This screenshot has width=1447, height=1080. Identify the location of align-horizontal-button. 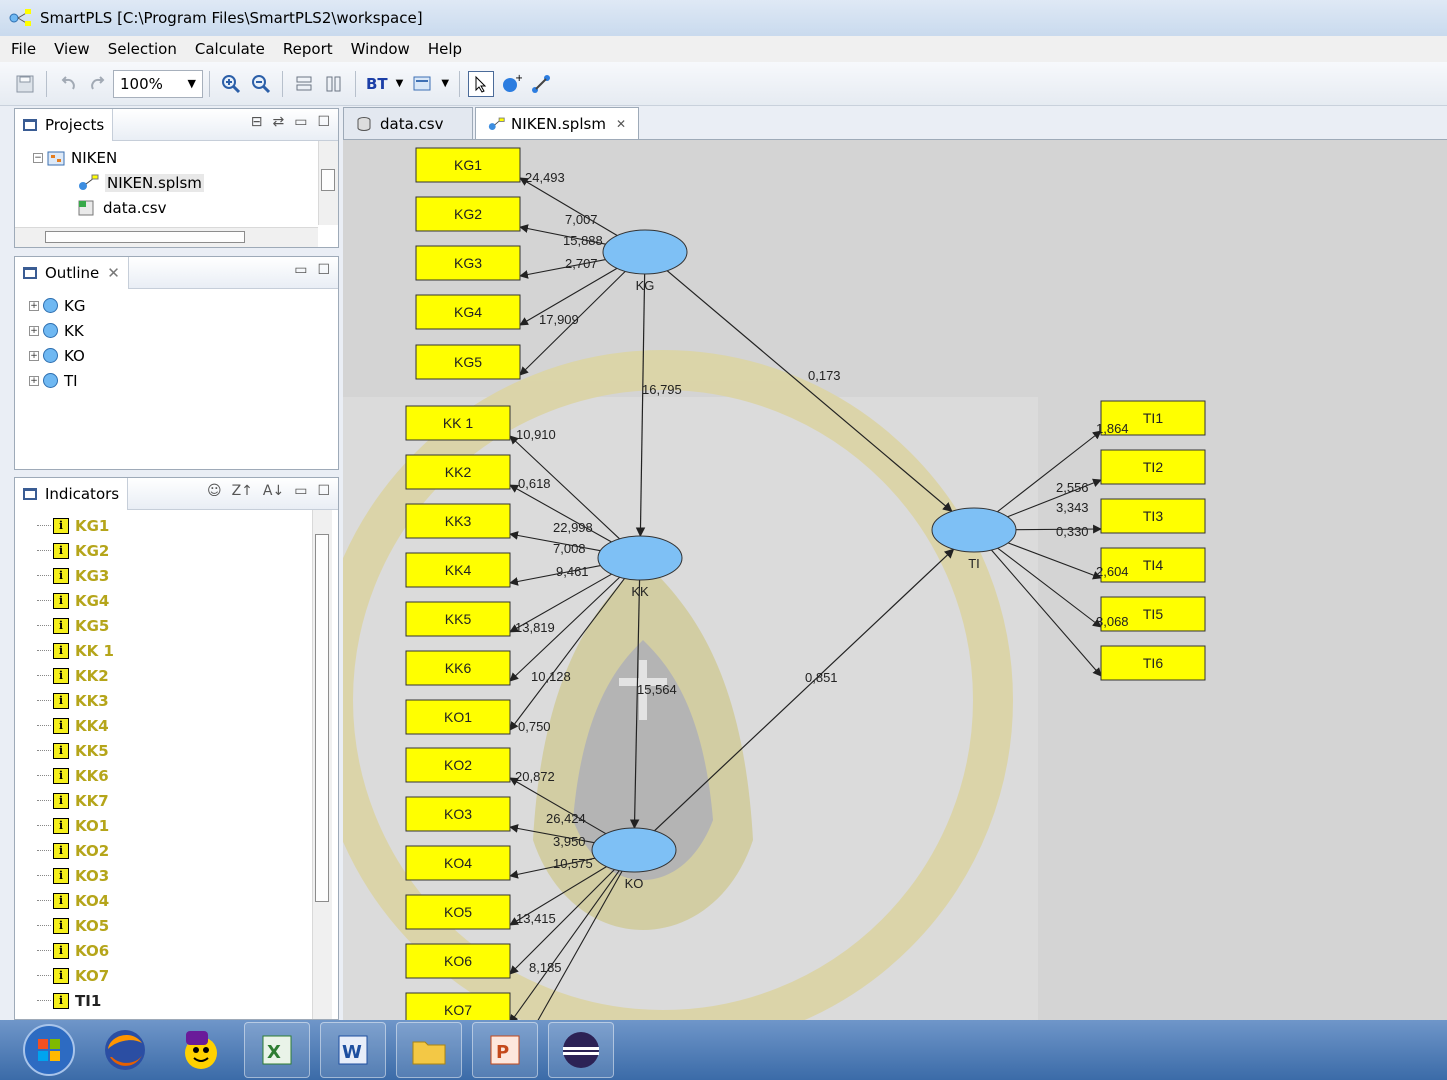
(334, 84).